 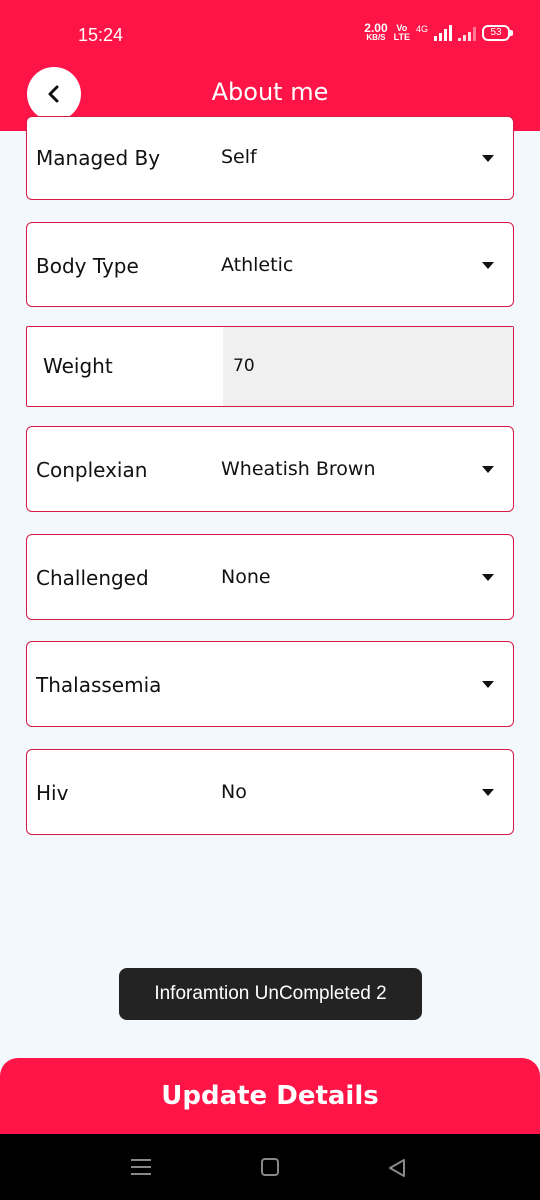 What do you see at coordinates (376, 28) in the screenshot?
I see `net-speed-value: 2.00` at bounding box center [376, 28].